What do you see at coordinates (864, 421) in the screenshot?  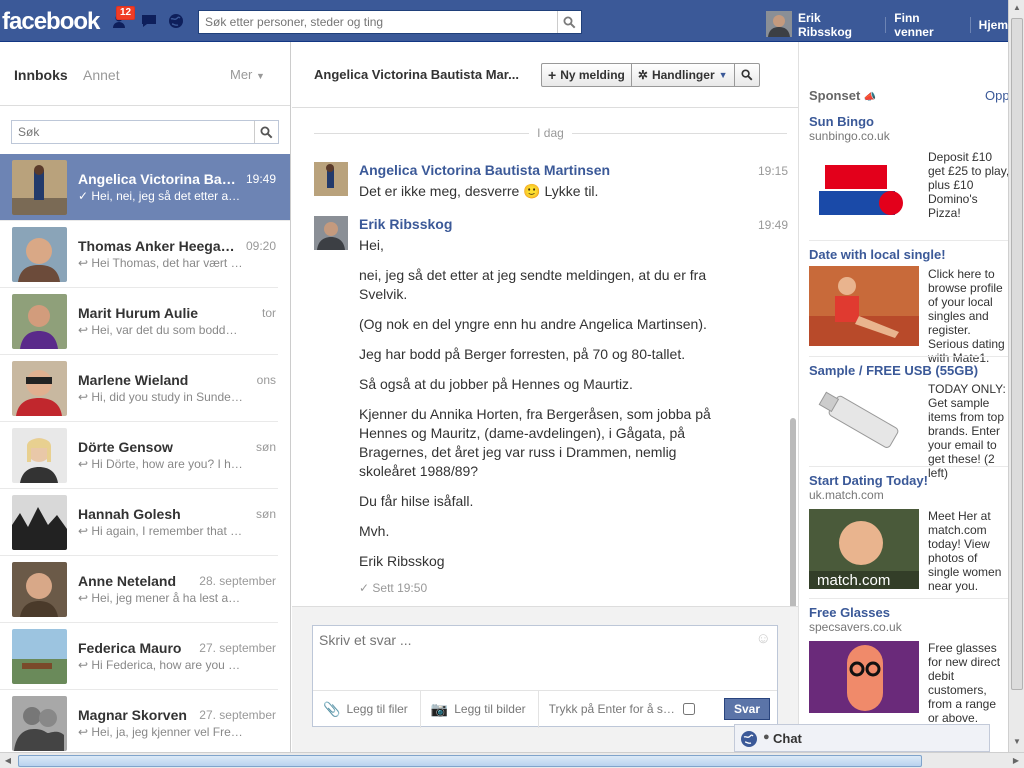 I see `usb-drive-image` at bounding box center [864, 421].